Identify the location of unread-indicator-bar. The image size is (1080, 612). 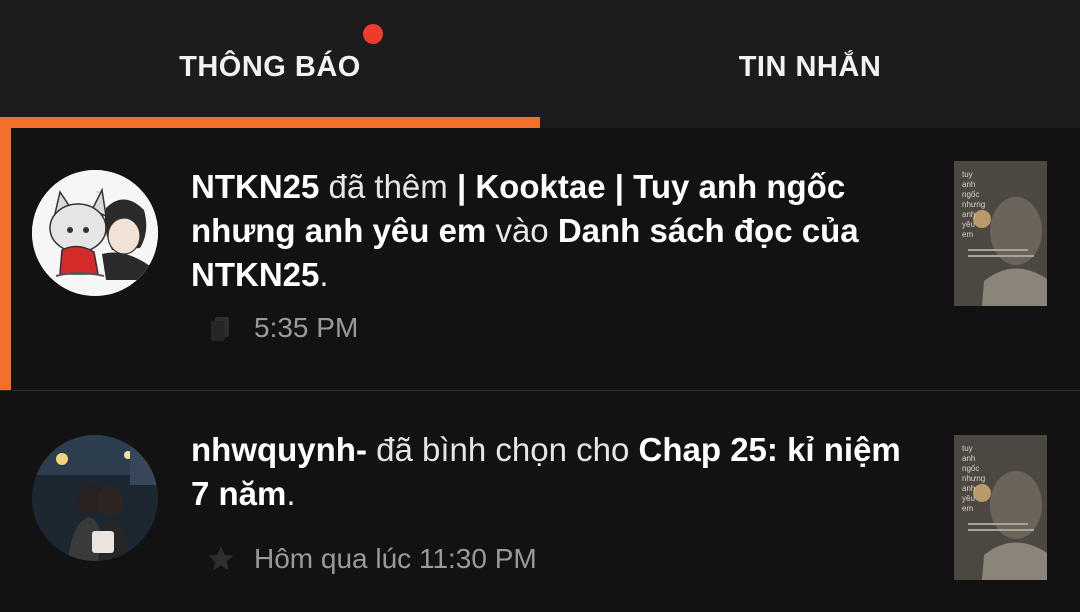
(5, 259).